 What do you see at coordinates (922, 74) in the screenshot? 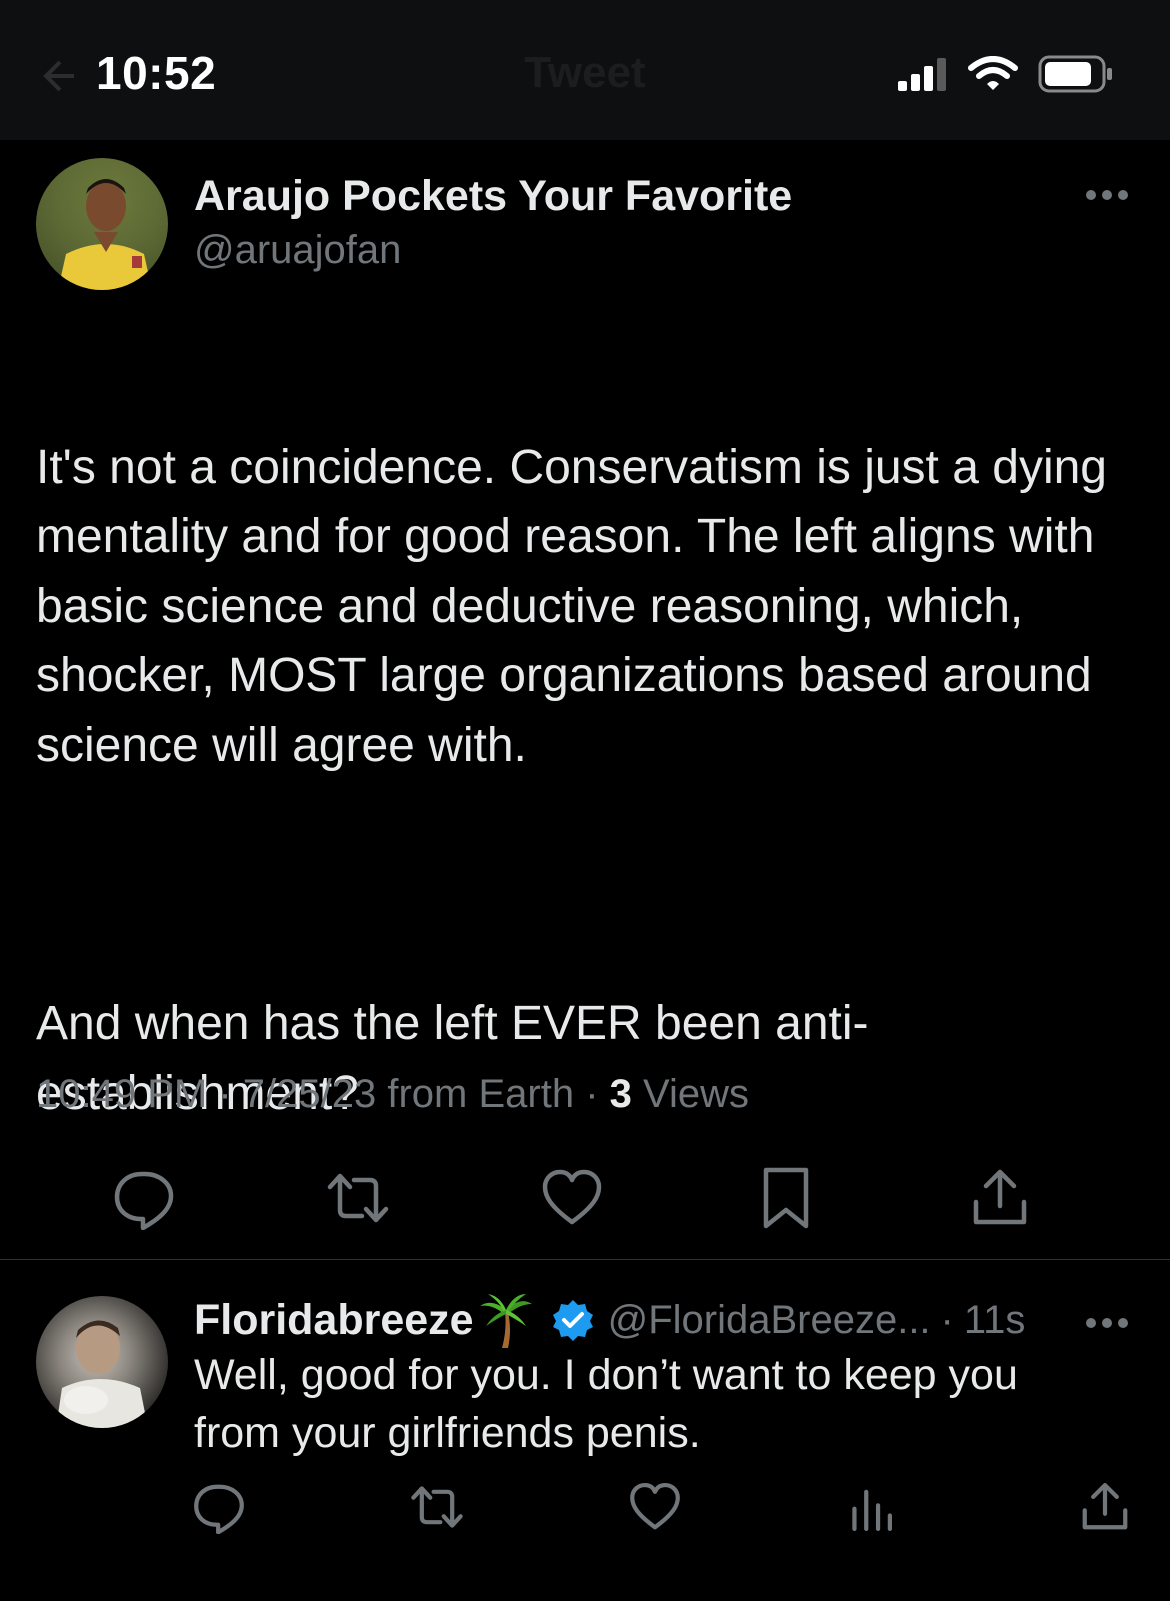
I see `cellular-signal-icon` at bounding box center [922, 74].